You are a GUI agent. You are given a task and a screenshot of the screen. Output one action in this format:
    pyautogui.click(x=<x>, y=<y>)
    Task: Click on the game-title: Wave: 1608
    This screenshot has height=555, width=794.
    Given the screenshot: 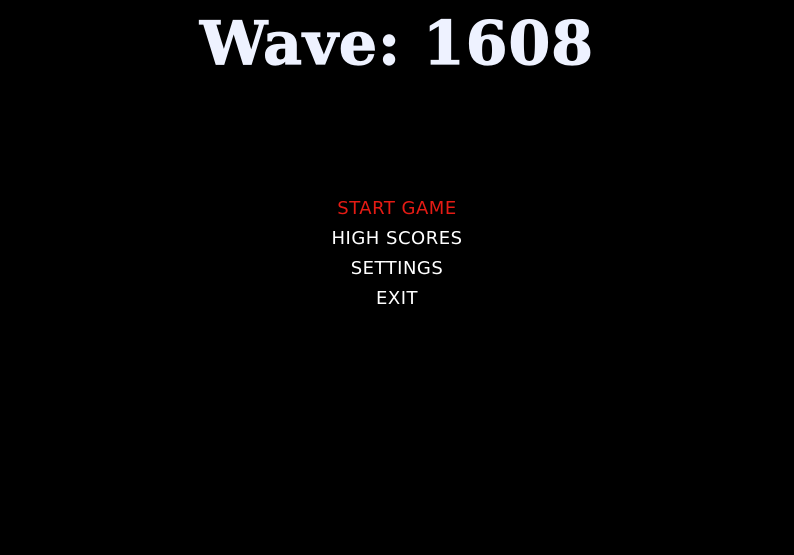 What is the action you would take?
    pyautogui.click(x=397, y=43)
    